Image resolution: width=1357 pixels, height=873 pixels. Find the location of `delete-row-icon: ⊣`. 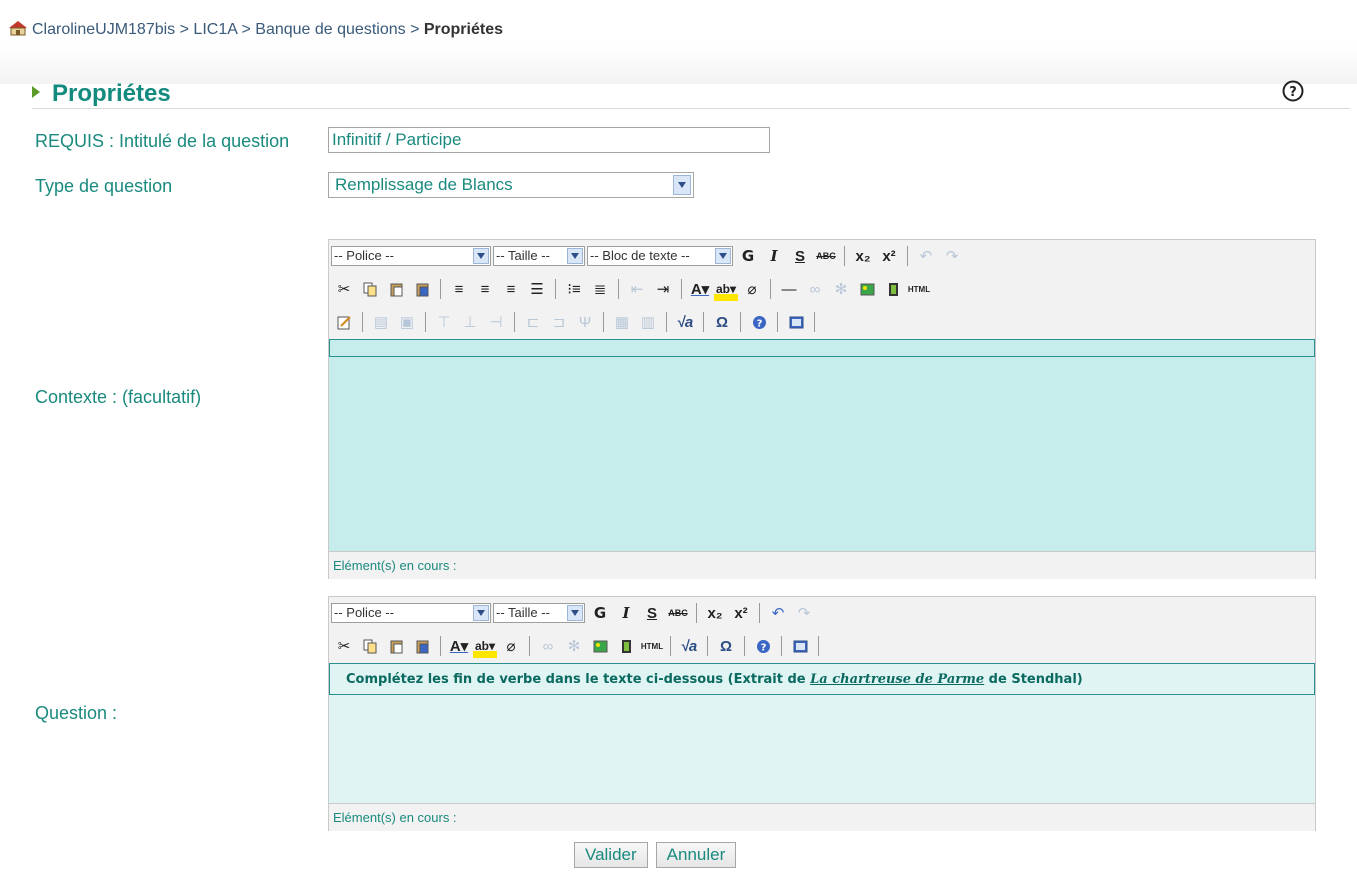

delete-row-icon: ⊣ is located at coordinates (496, 322).